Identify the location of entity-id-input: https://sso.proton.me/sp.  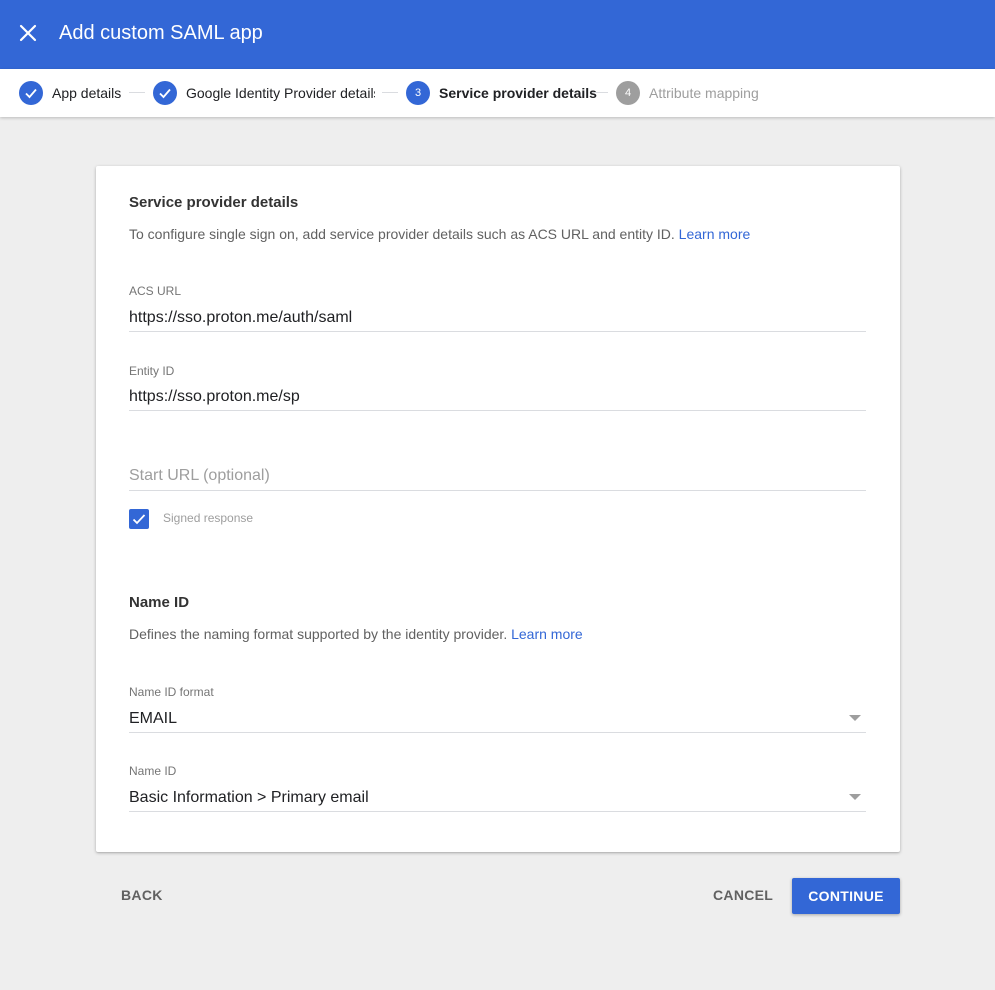
(214, 397).